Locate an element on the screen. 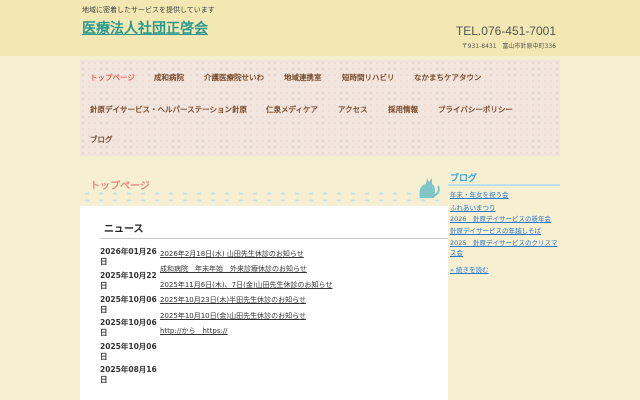  site-tagline: 地域に密着したサービスを提供しています is located at coordinates (148, 10).